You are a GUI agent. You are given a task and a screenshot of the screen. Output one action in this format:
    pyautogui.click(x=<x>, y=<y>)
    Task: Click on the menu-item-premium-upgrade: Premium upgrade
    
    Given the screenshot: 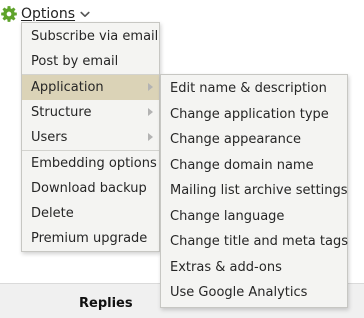 What is the action you would take?
    pyautogui.click(x=90, y=238)
    